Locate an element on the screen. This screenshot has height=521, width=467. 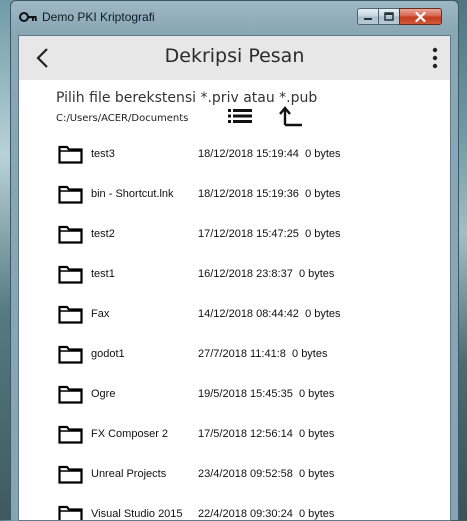
file-name: test1 is located at coordinates (103, 274).